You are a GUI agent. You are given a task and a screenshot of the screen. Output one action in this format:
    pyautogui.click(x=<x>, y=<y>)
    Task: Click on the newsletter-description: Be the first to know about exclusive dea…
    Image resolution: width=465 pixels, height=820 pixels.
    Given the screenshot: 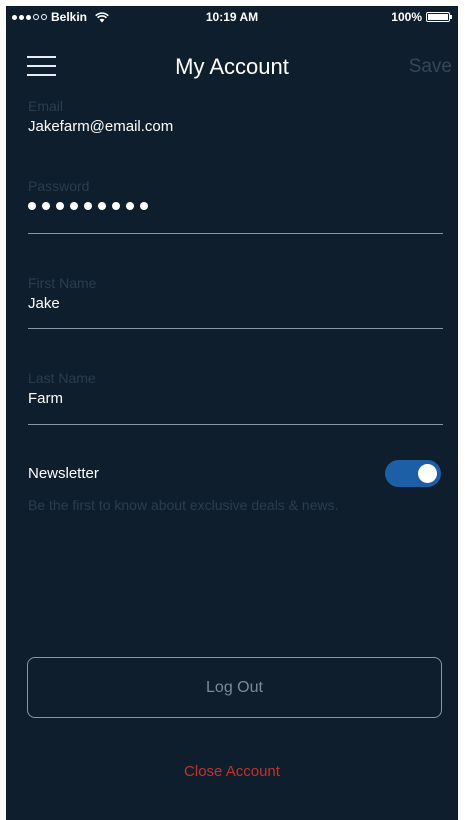 What is the action you would take?
    pyautogui.click(x=183, y=505)
    